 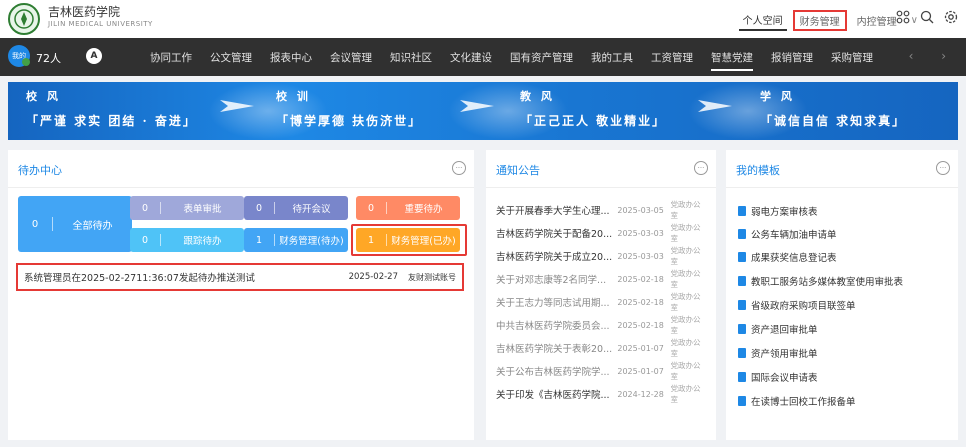 What do you see at coordinates (640, 279) in the screenshot?
I see `notice-date: 2025-02-18` at bounding box center [640, 279].